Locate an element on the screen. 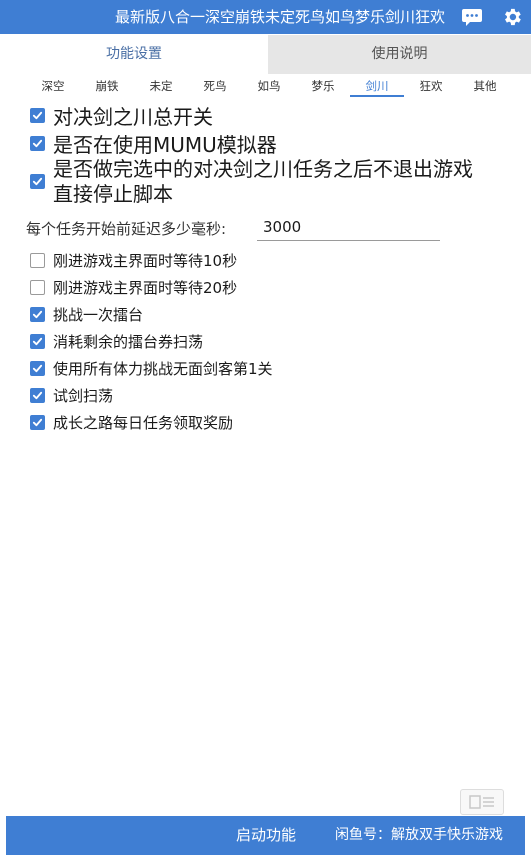 The height and width of the screenshot is (862, 531). delay-label: 每个任务开始前延迟多少毫秒: is located at coordinates (126, 228).